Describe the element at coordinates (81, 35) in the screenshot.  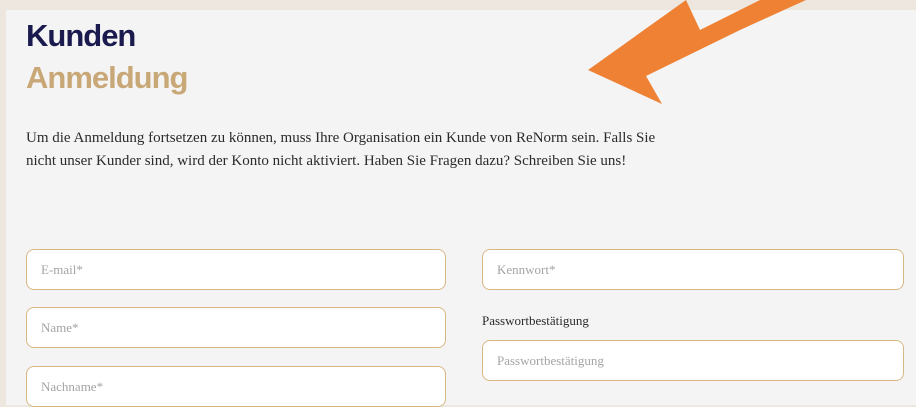
I see `page-title: Kunden` at that location.